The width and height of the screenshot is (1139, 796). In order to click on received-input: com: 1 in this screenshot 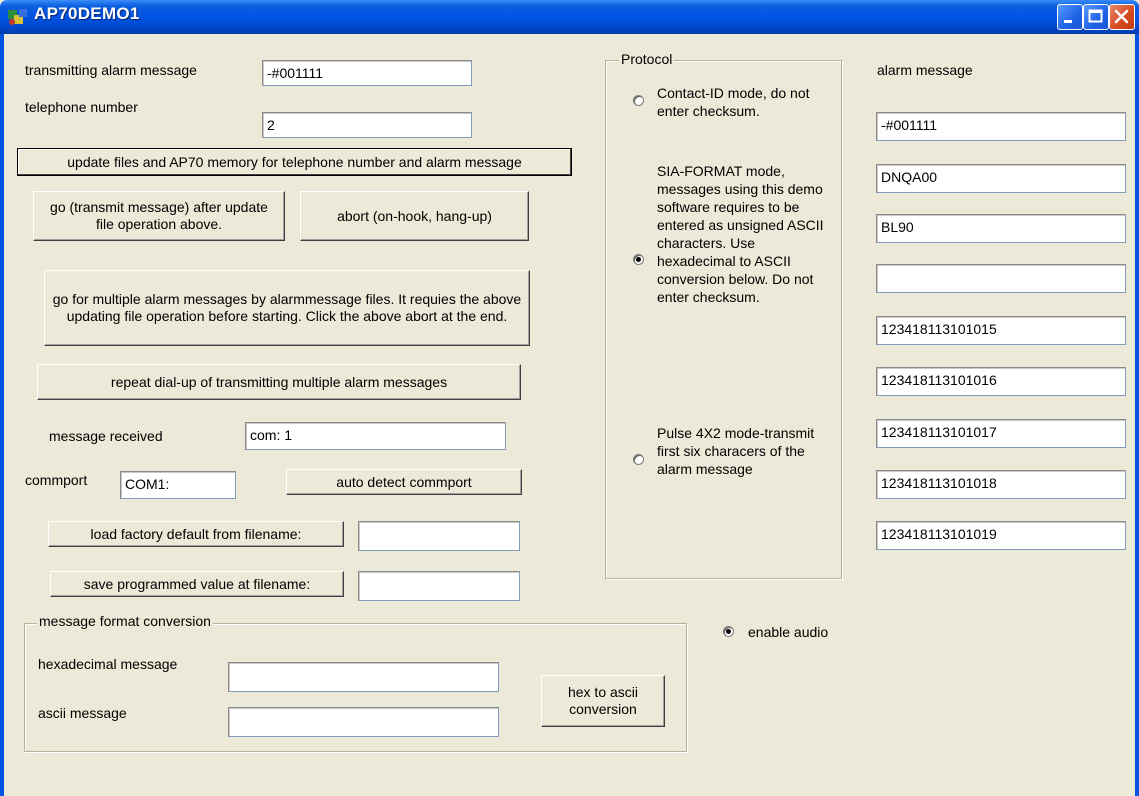, I will do `click(375, 436)`.